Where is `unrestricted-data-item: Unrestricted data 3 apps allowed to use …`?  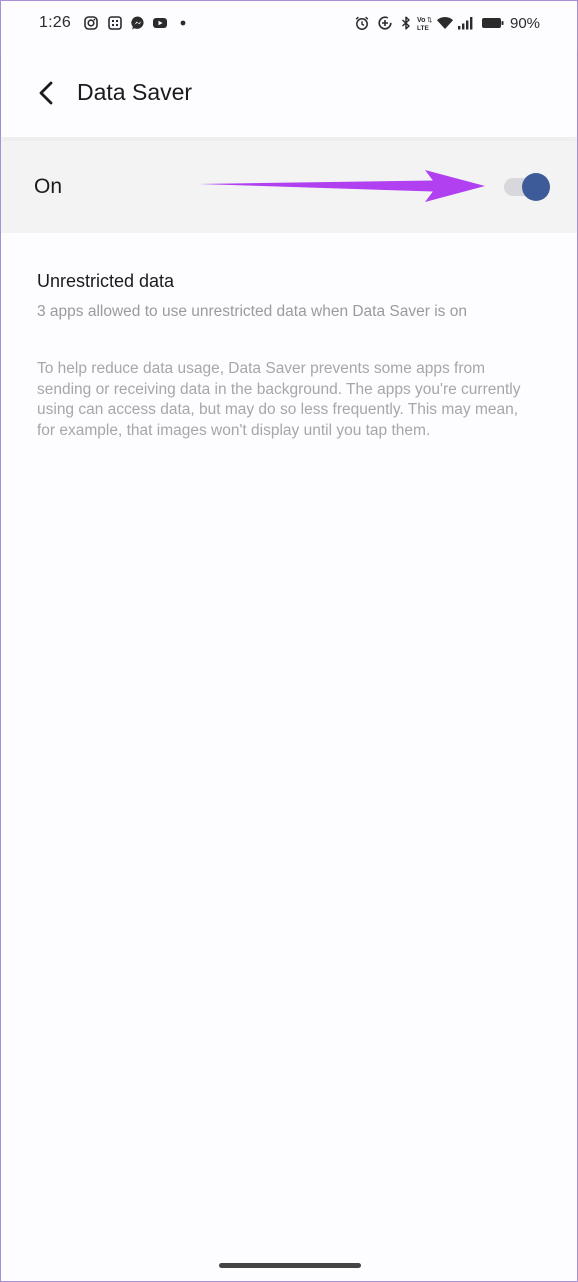 unrestricted-data-item: Unrestricted data 3 apps allowed to use … is located at coordinates (289, 294).